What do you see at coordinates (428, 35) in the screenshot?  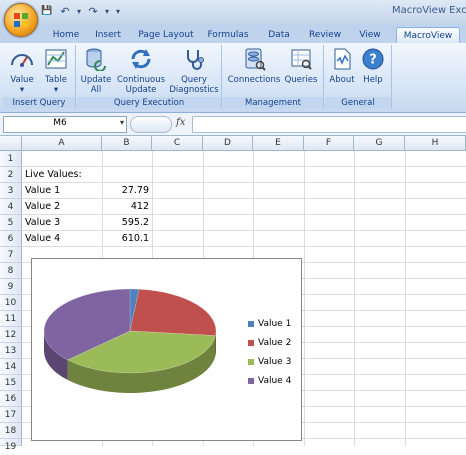 I see `tab-macroview: MacroView` at bounding box center [428, 35].